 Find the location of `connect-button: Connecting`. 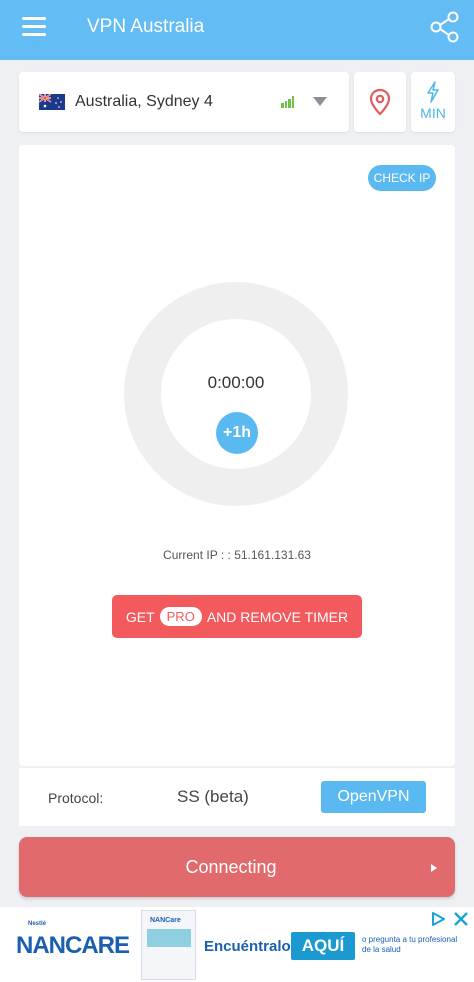

connect-button: Connecting is located at coordinates (237, 867).